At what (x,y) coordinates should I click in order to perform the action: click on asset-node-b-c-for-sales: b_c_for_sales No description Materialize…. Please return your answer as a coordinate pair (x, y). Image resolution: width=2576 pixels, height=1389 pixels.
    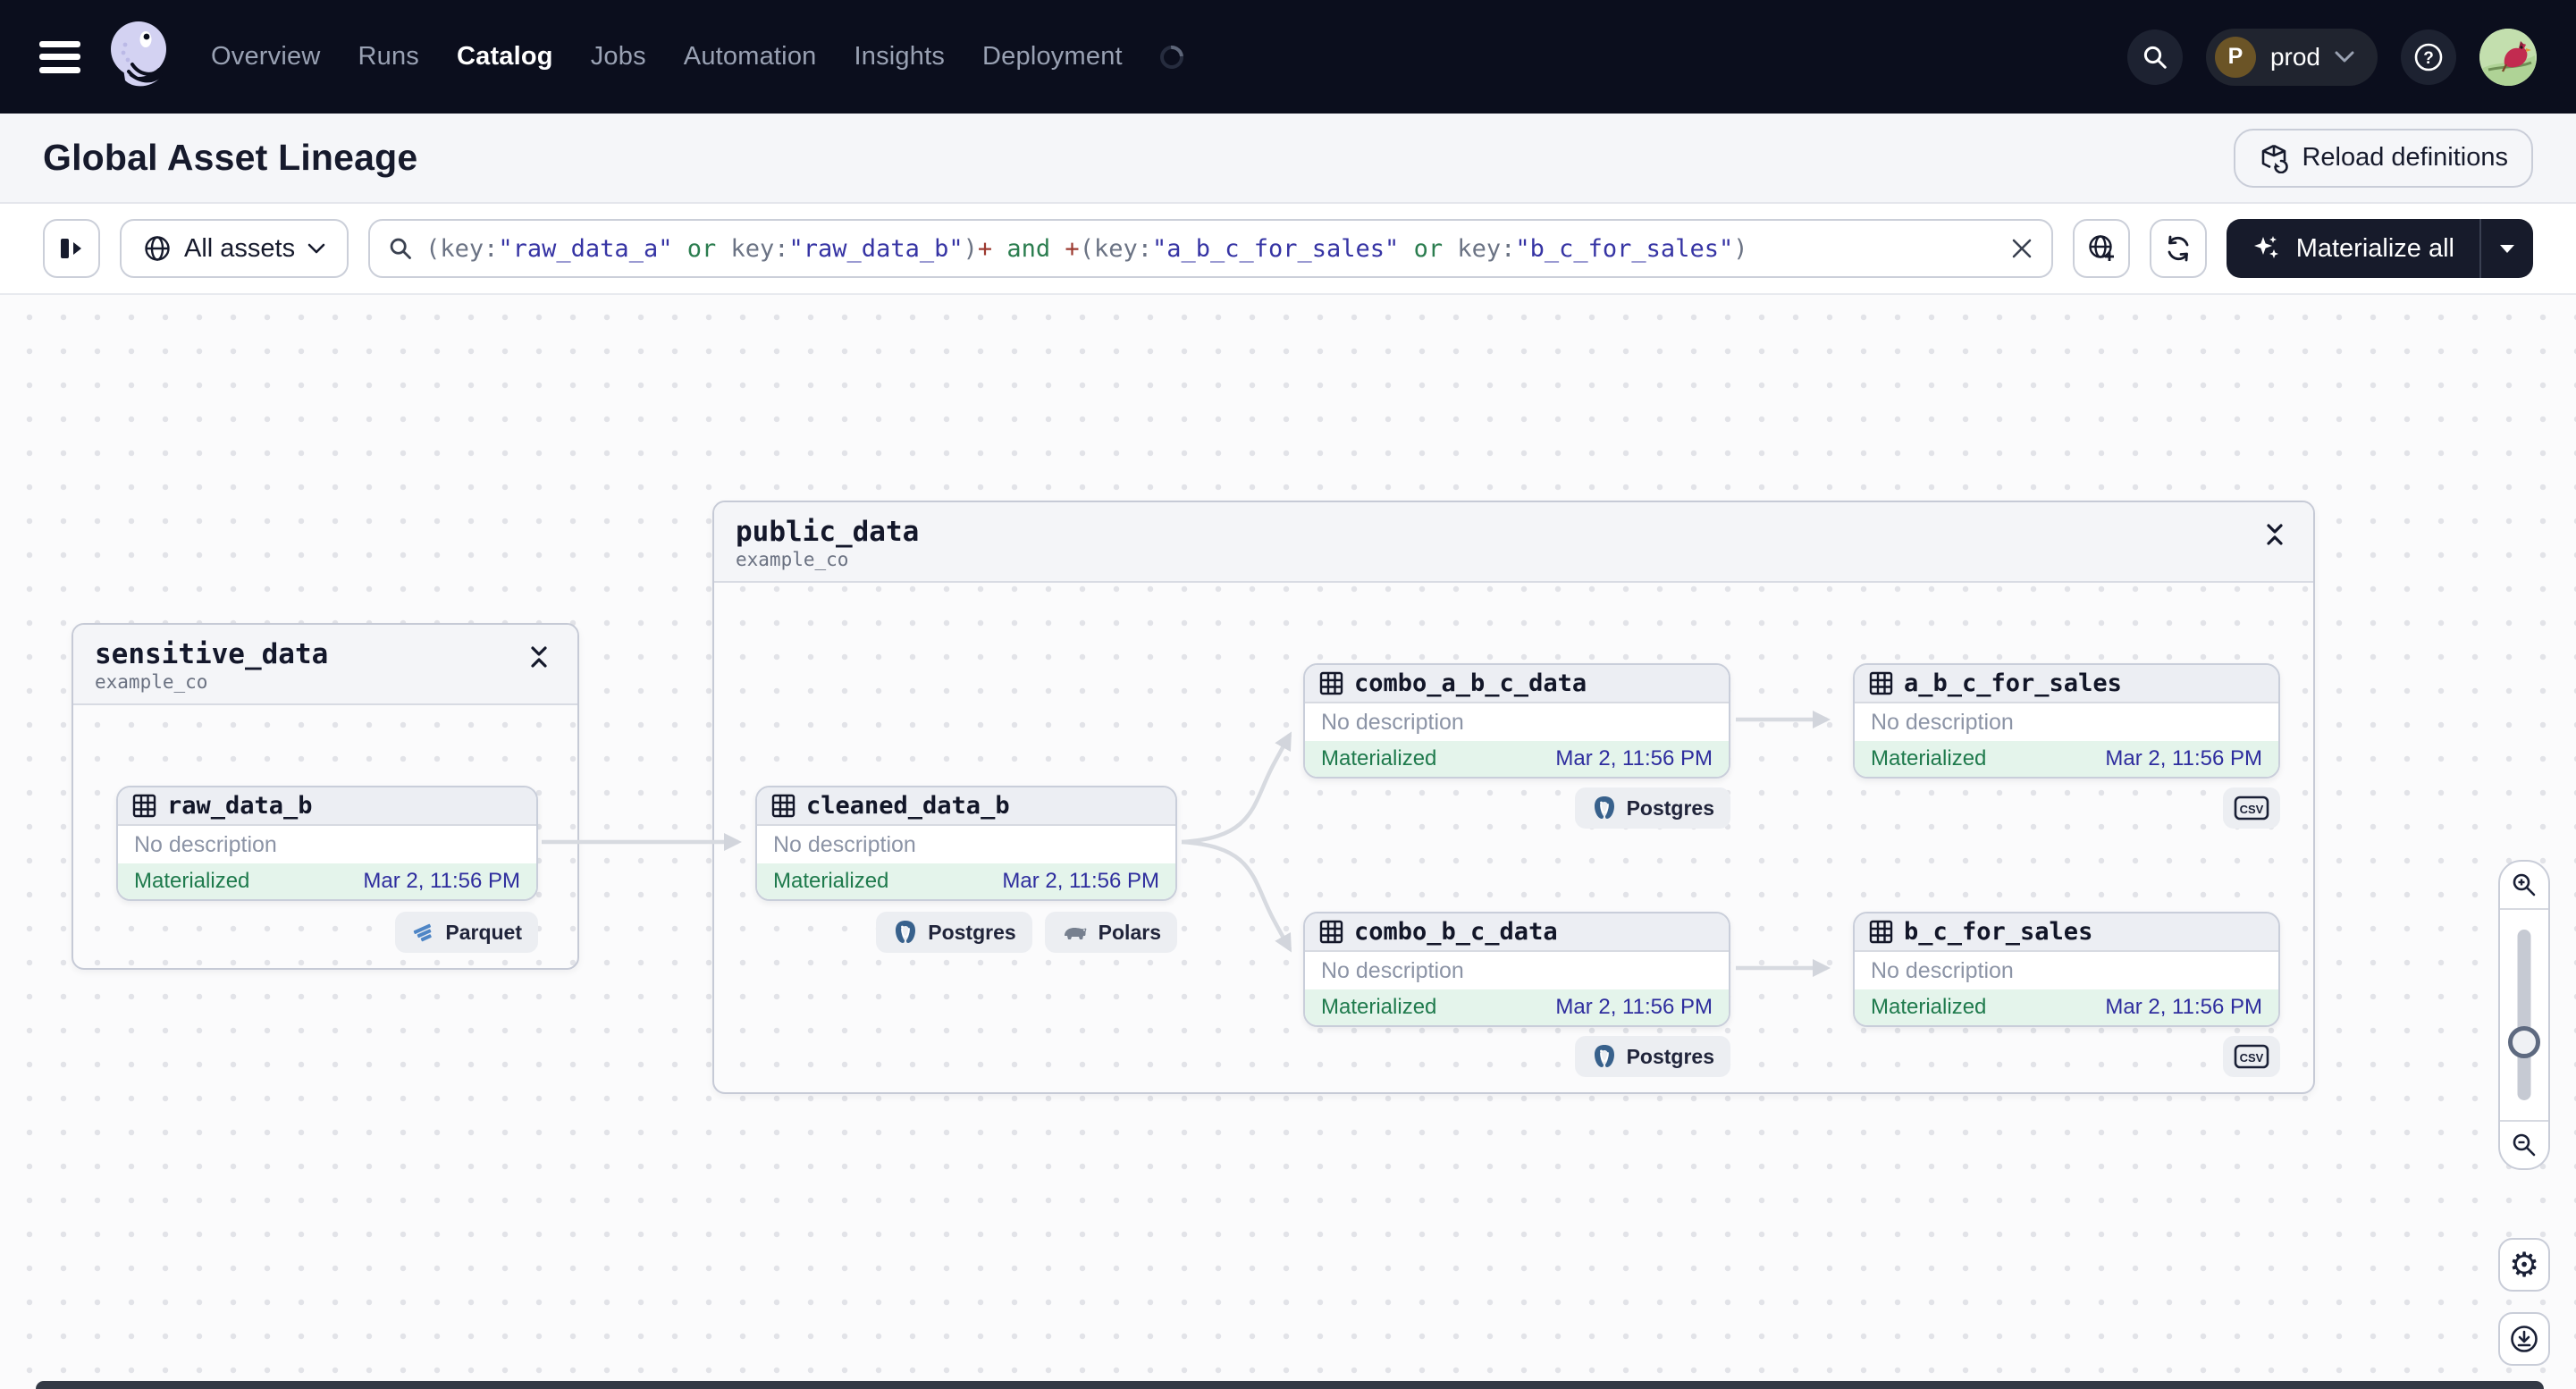
    Looking at the image, I should click on (2067, 969).